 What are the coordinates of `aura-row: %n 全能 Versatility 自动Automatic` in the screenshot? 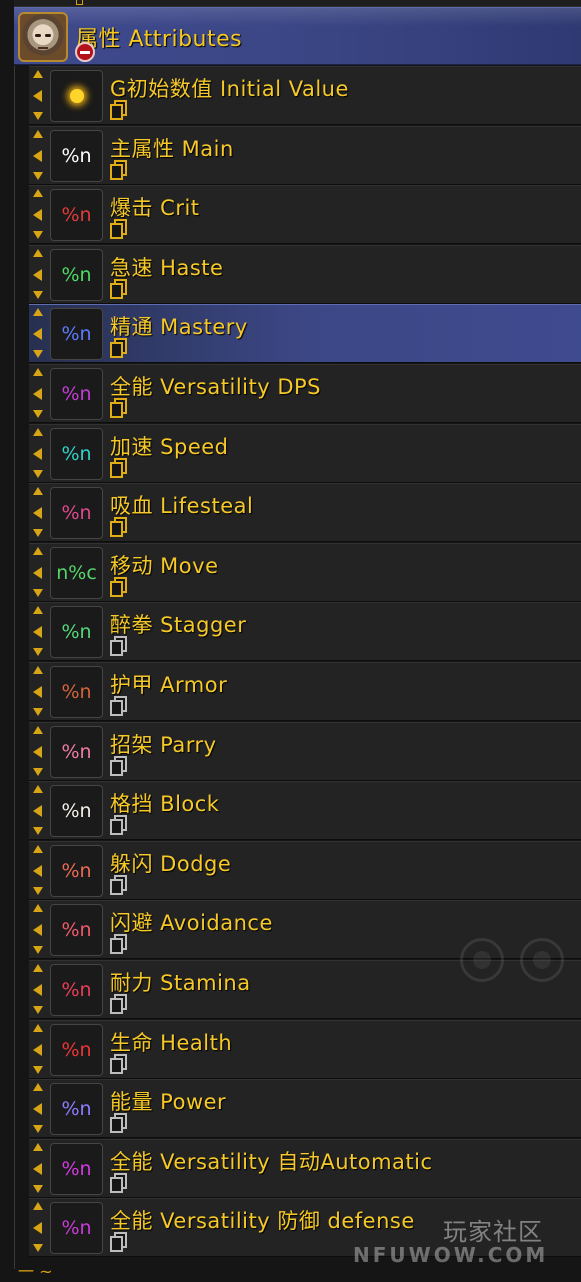 It's located at (305, 1168).